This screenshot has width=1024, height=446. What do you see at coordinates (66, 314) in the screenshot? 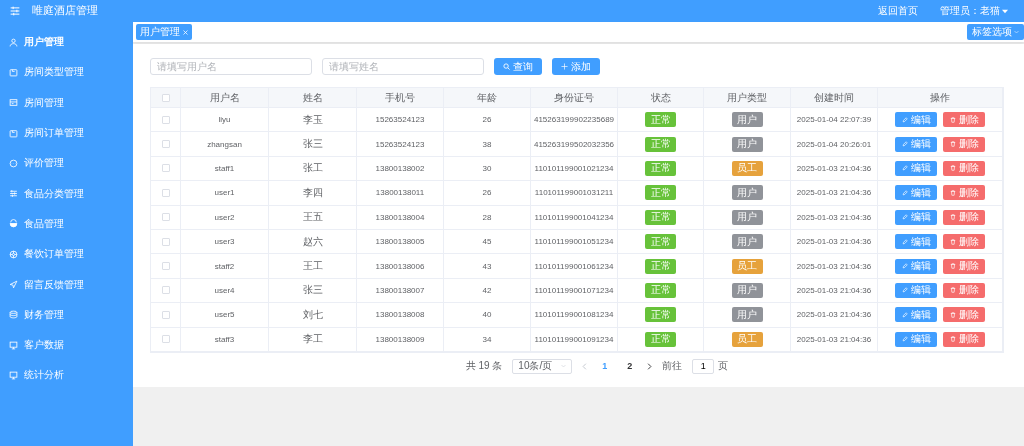
I see `sidebar-item: 财务管理` at bounding box center [66, 314].